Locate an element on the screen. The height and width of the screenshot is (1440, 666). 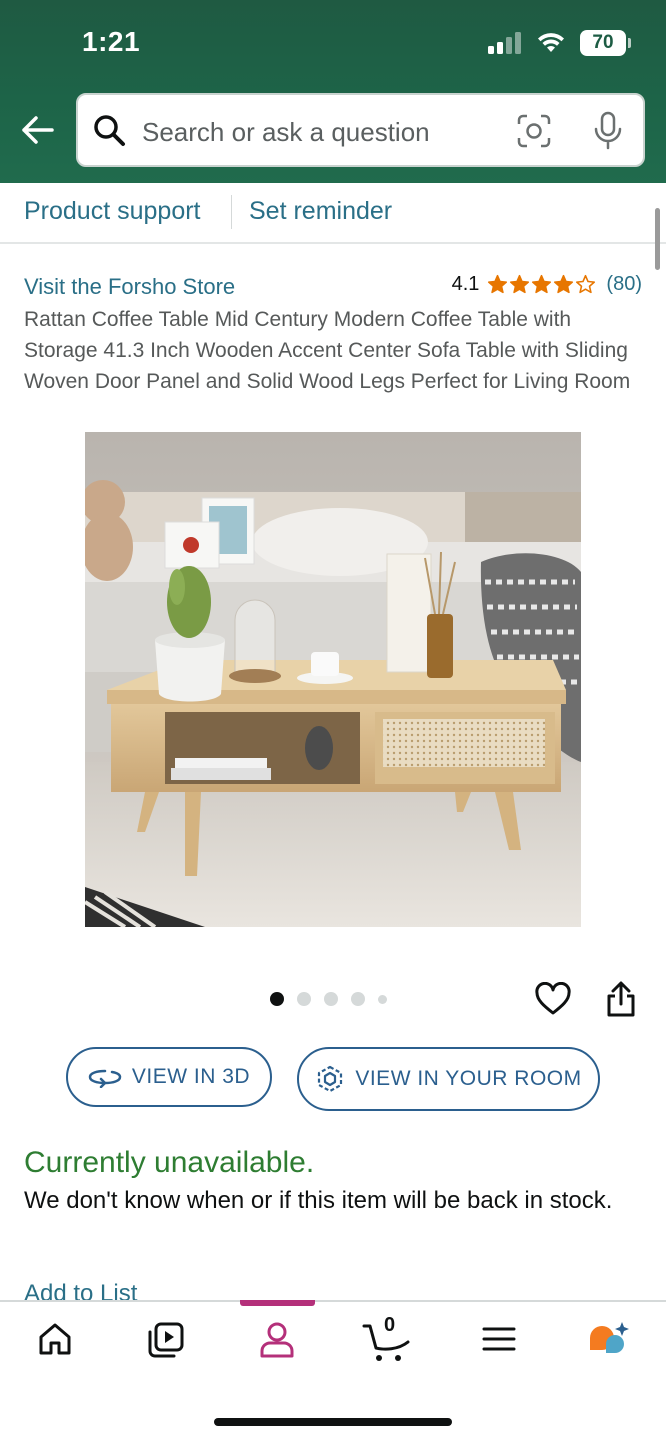
heart-icon is located at coordinates (553, 998).